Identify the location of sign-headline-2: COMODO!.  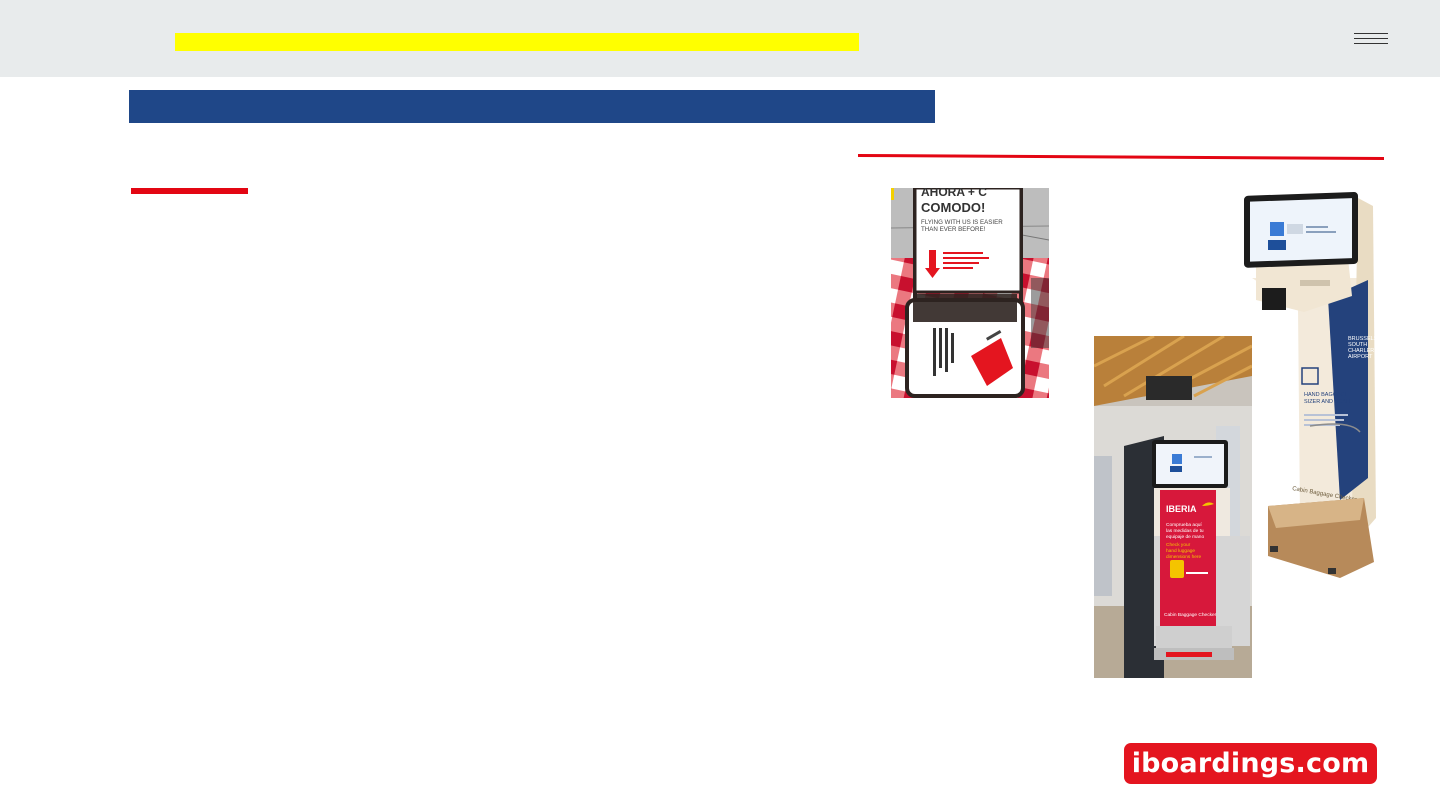
(953, 207).